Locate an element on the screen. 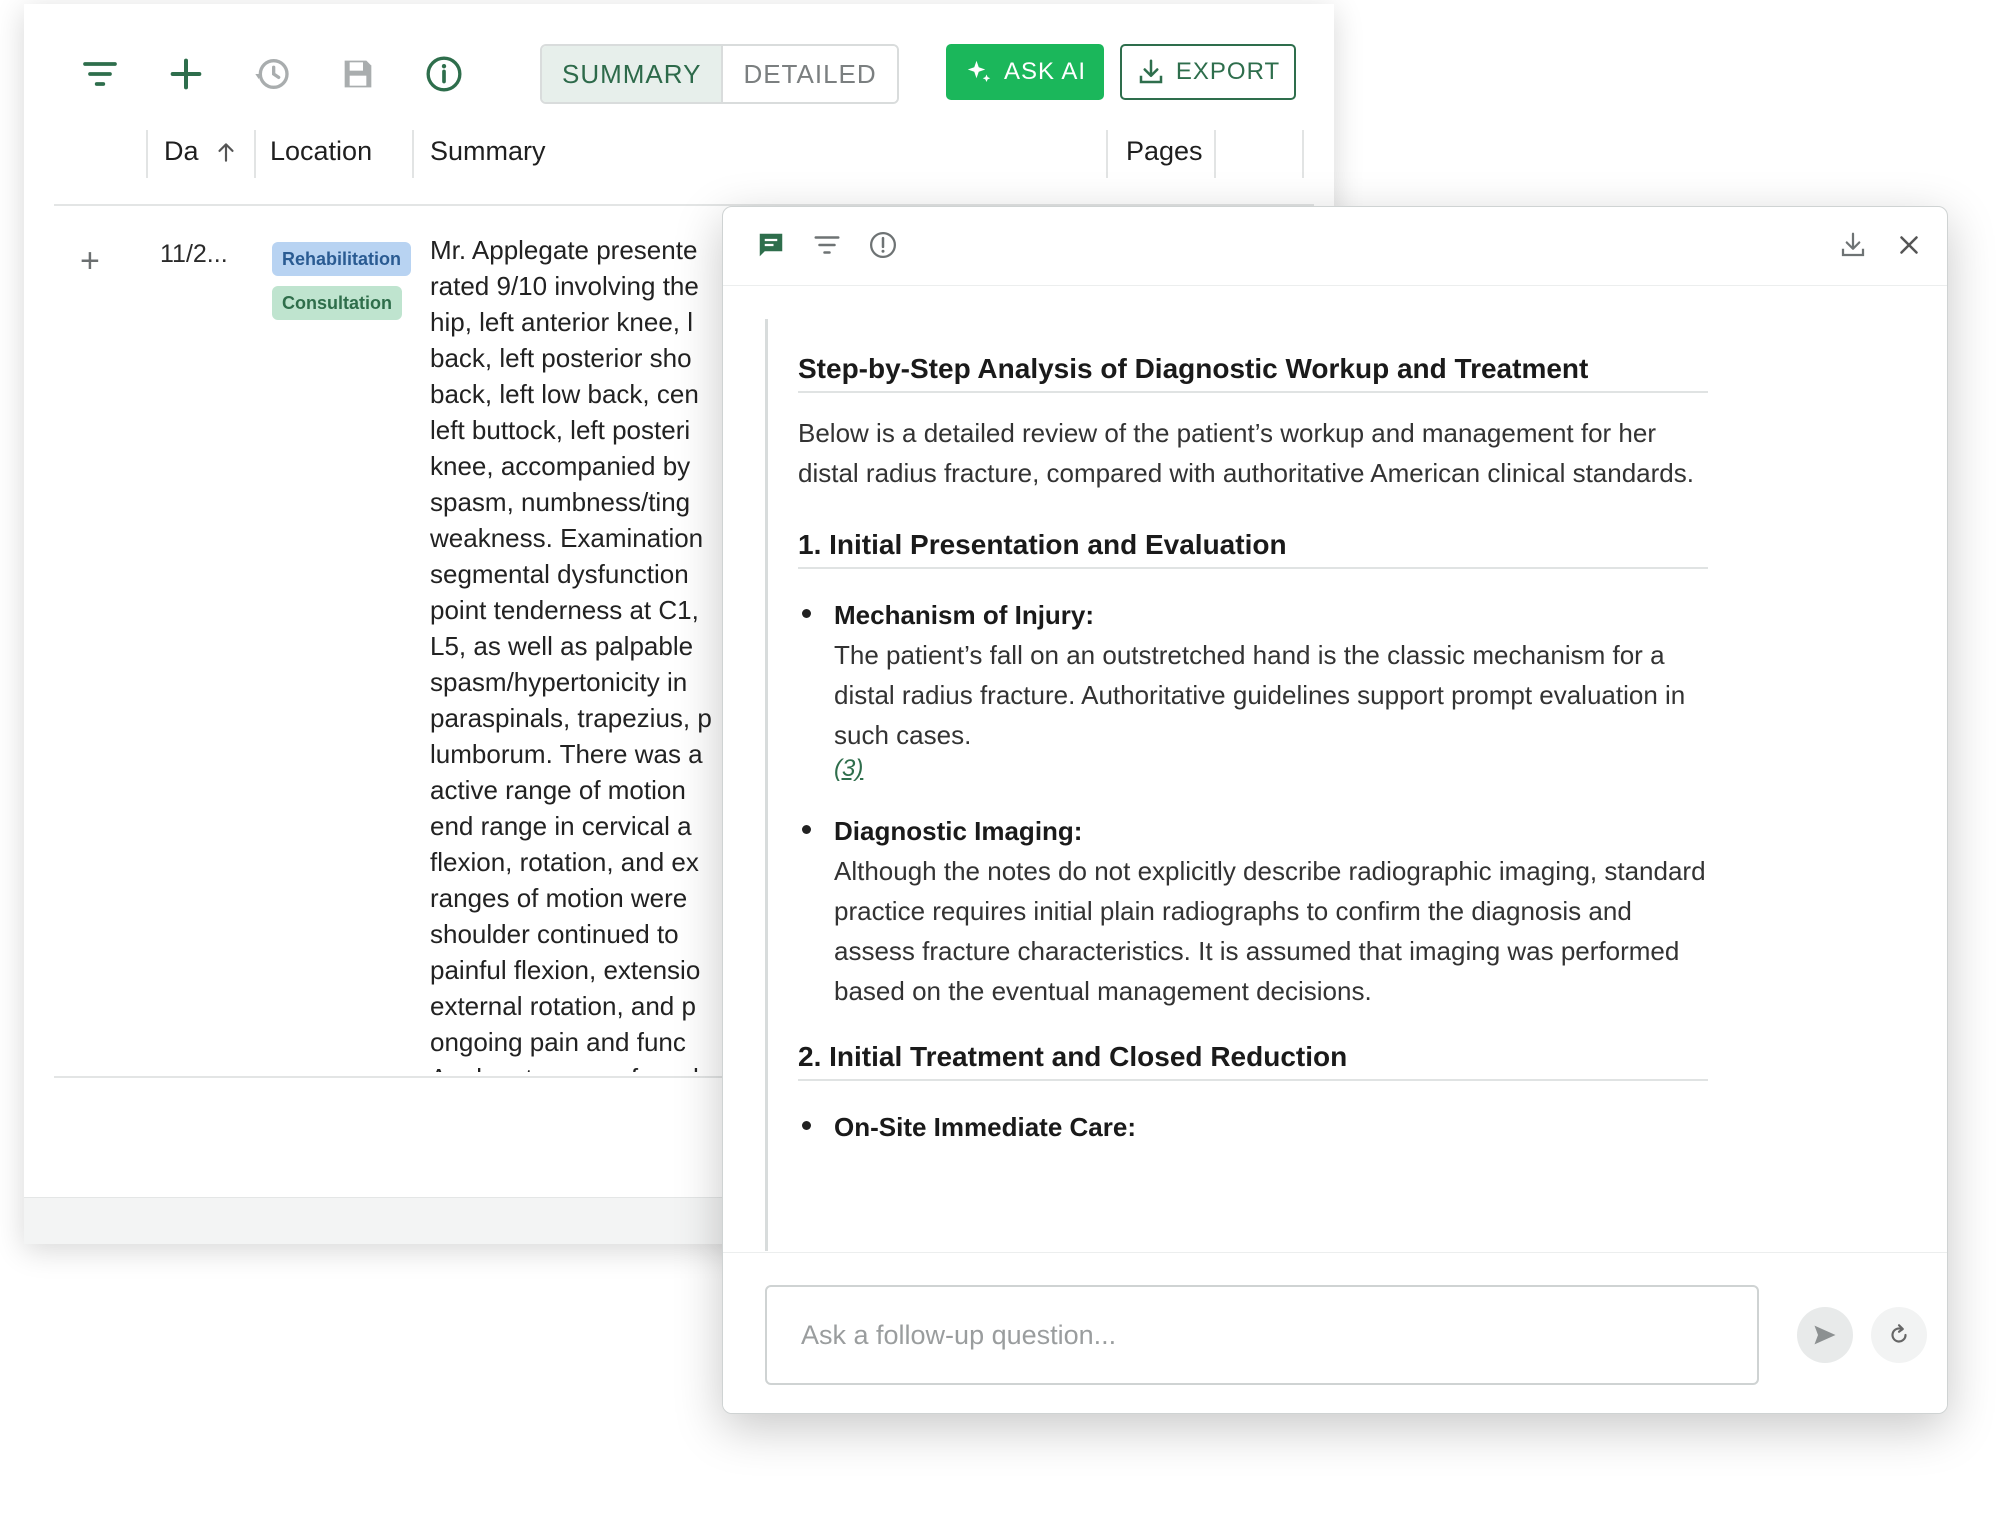  citation-link: (3) is located at coordinates (1271, 769).